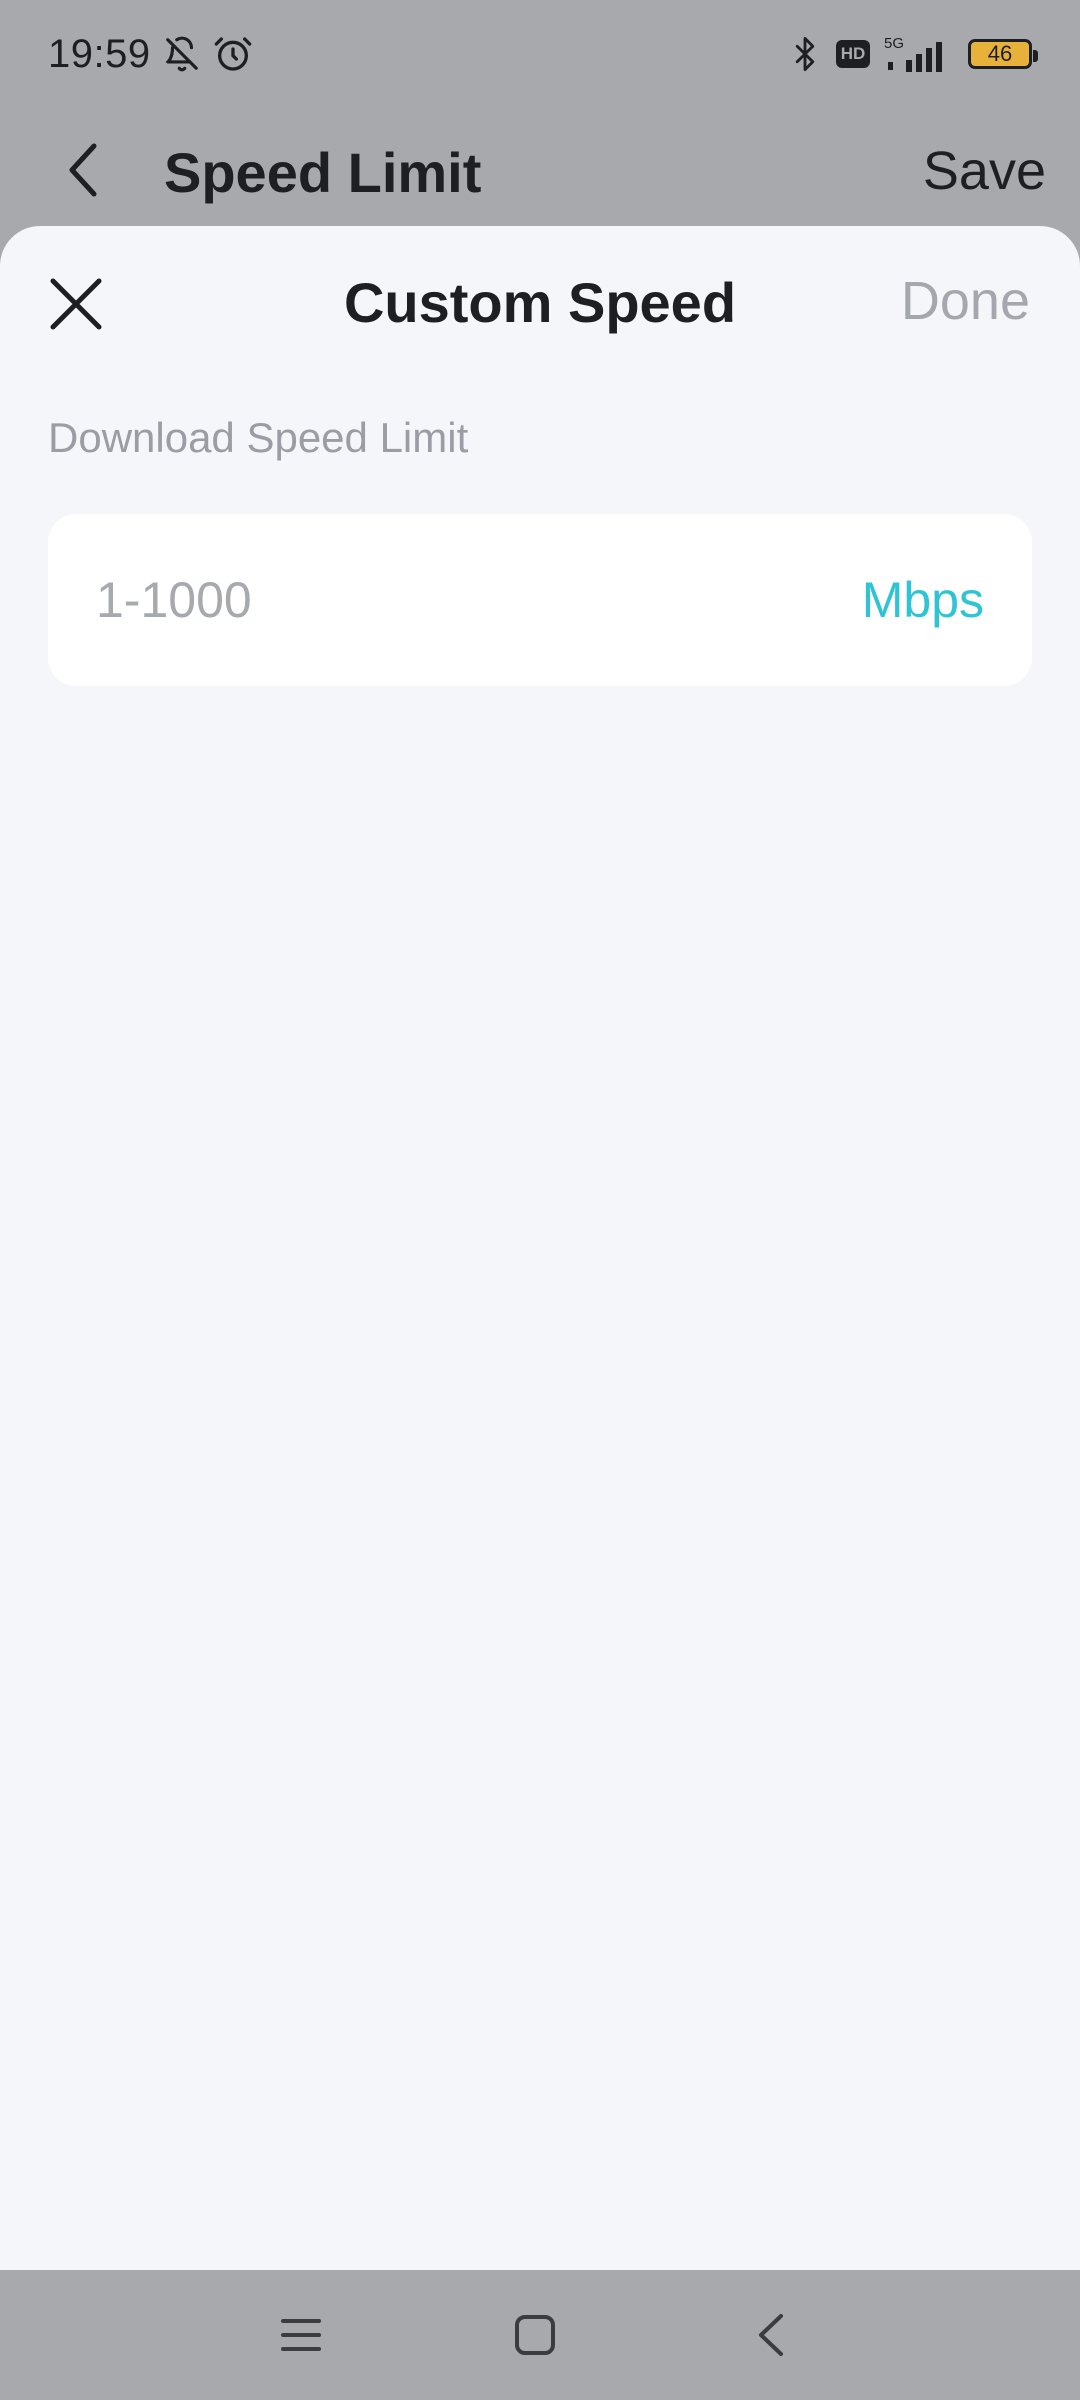  What do you see at coordinates (1000, 53) in the screenshot?
I see `battery-level: 46` at bounding box center [1000, 53].